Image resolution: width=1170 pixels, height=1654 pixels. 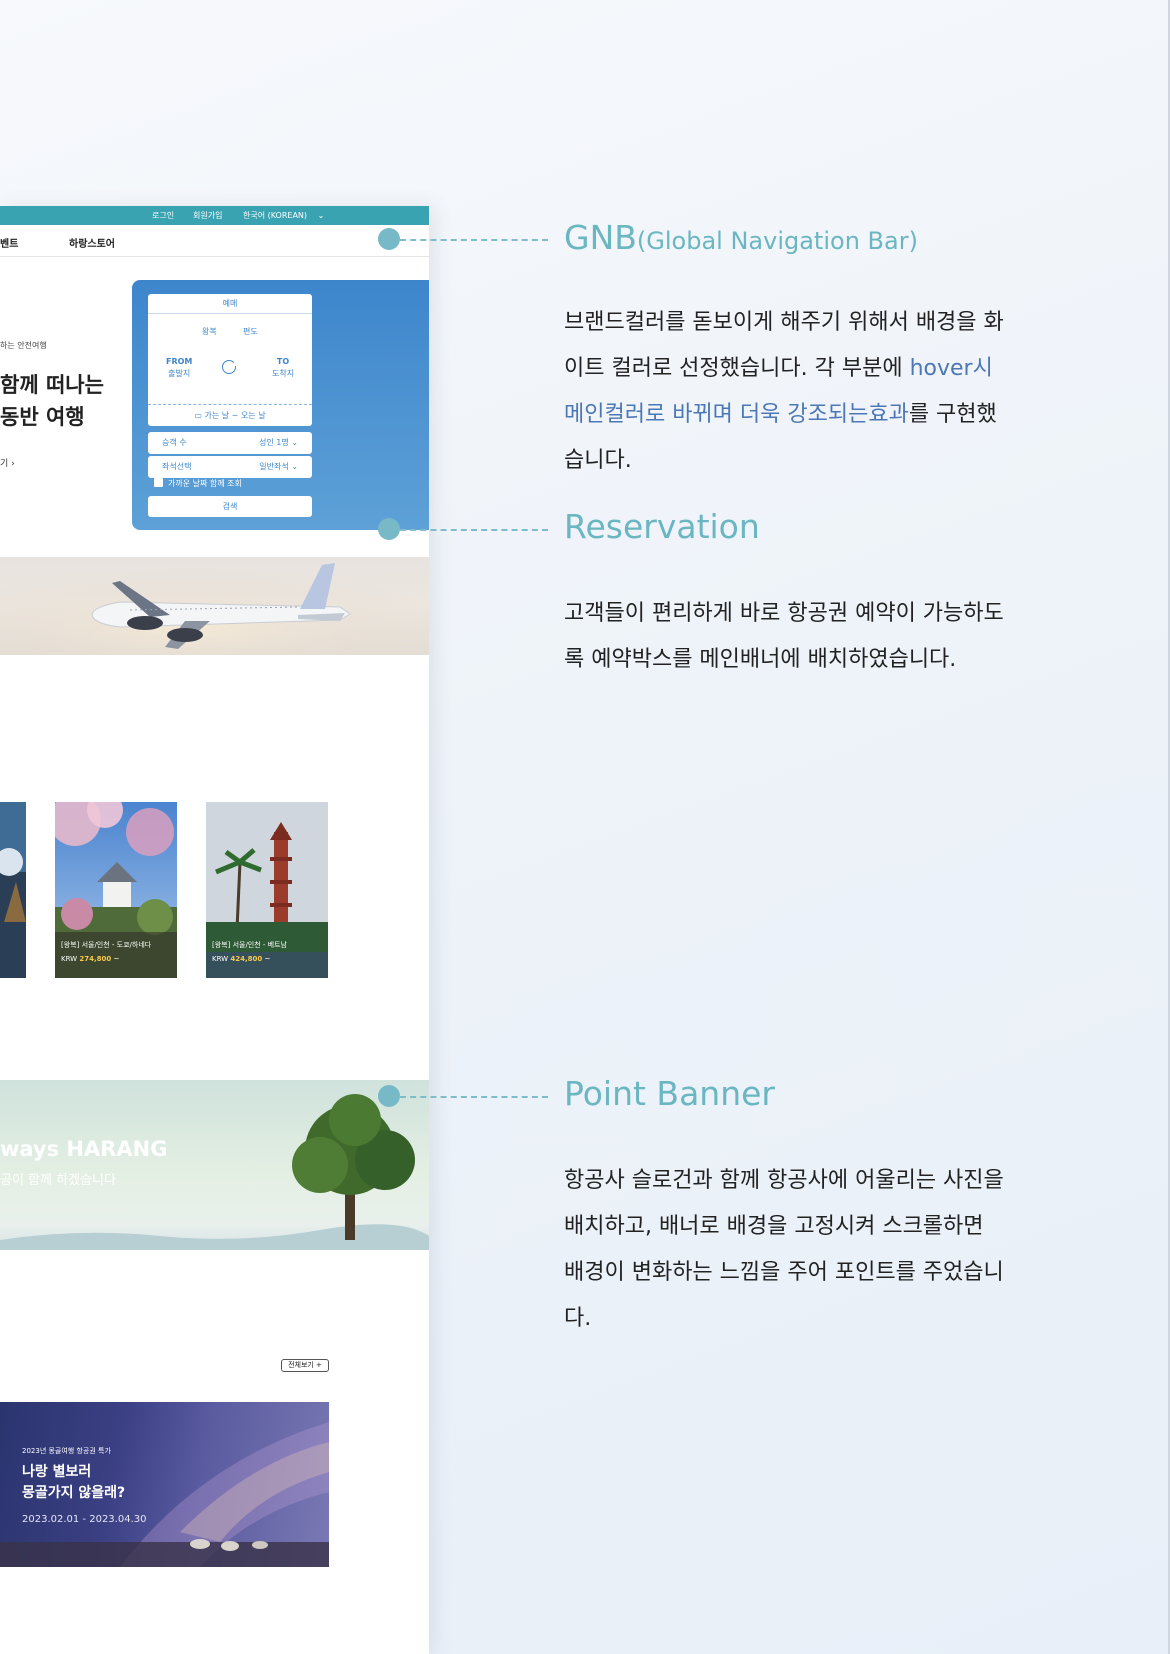 What do you see at coordinates (4, 464) in the screenshot?
I see `hero-more-label: 기` at bounding box center [4, 464].